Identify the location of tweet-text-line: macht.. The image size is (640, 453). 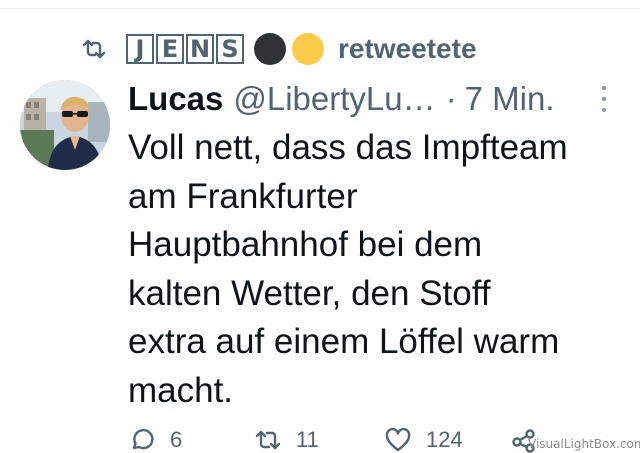
(181, 390).